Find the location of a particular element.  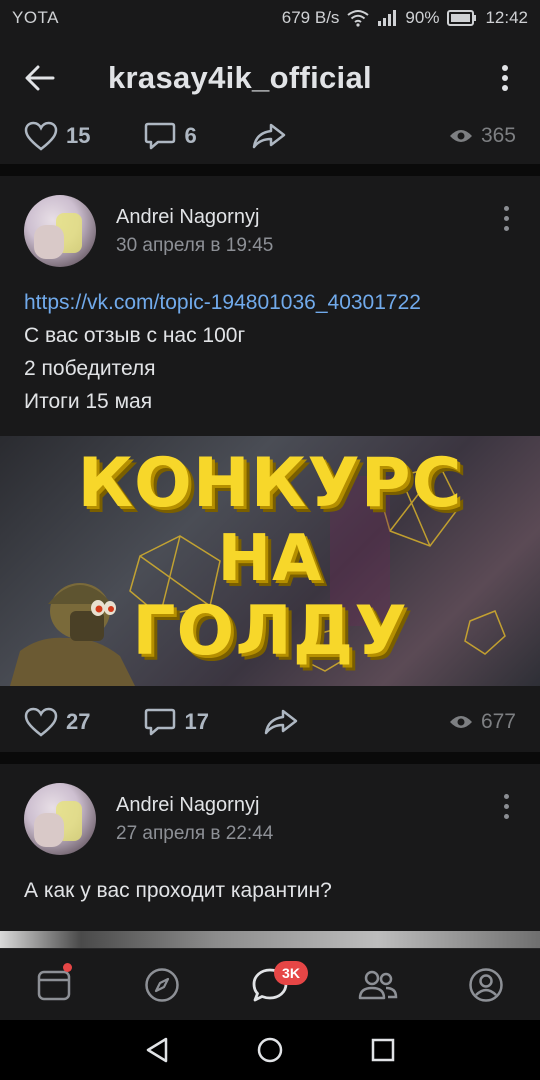

views-number: 365 is located at coordinates (498, 135).